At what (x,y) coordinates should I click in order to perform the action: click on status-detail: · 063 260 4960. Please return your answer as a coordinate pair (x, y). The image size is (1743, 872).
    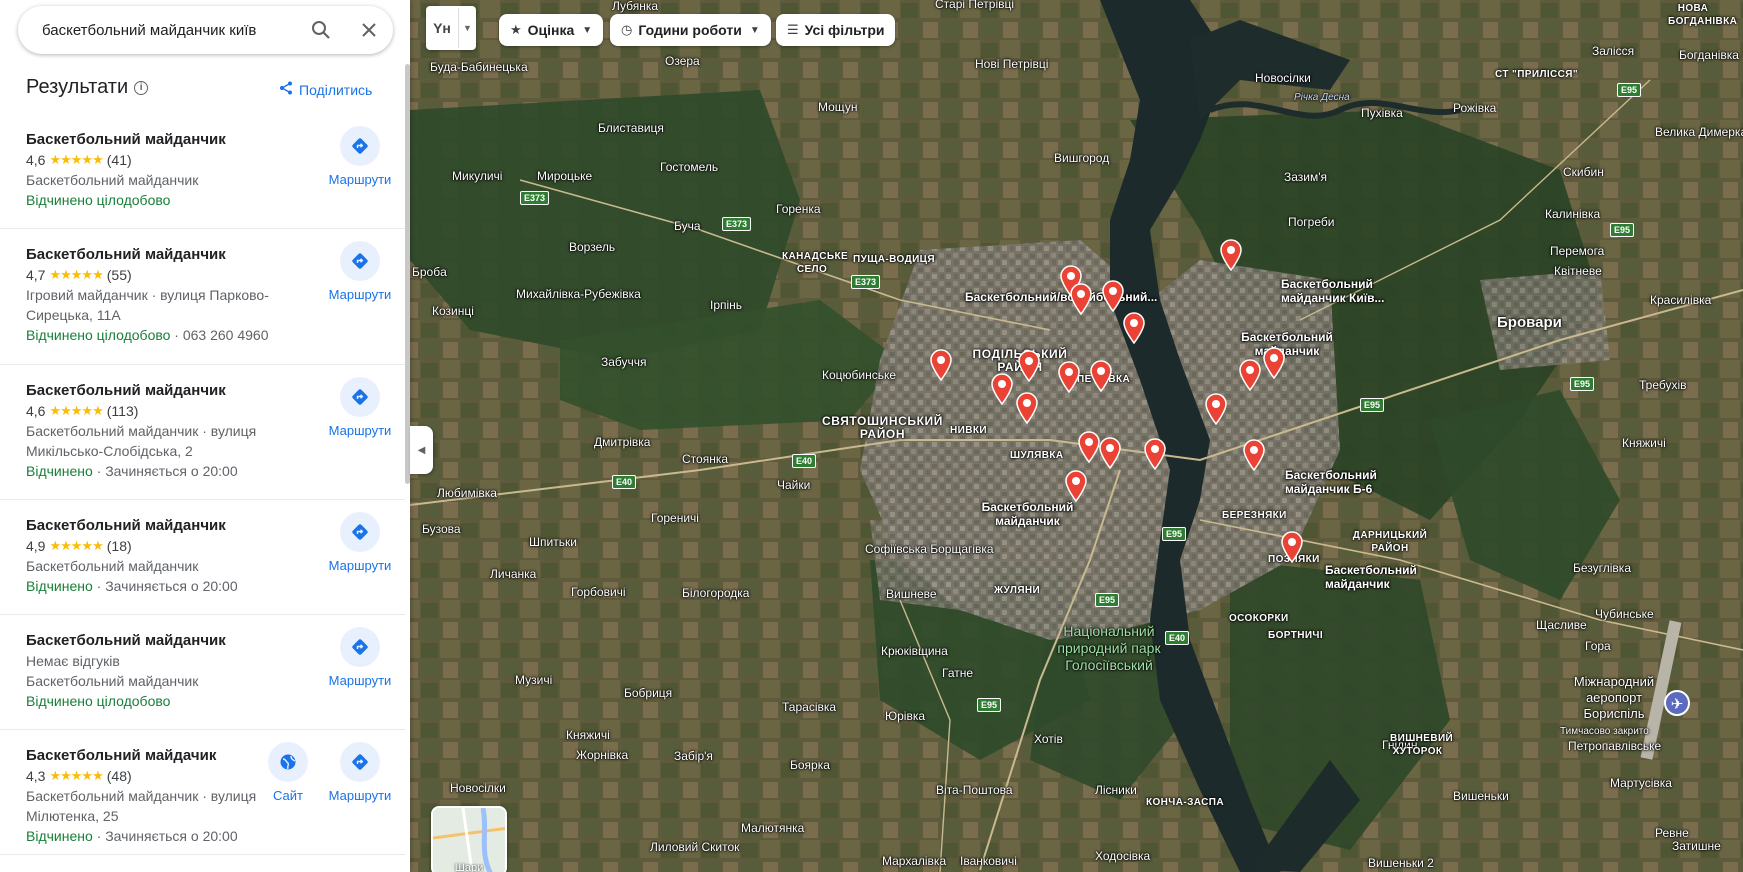
    Looking at the image, I should click on (219, 335).